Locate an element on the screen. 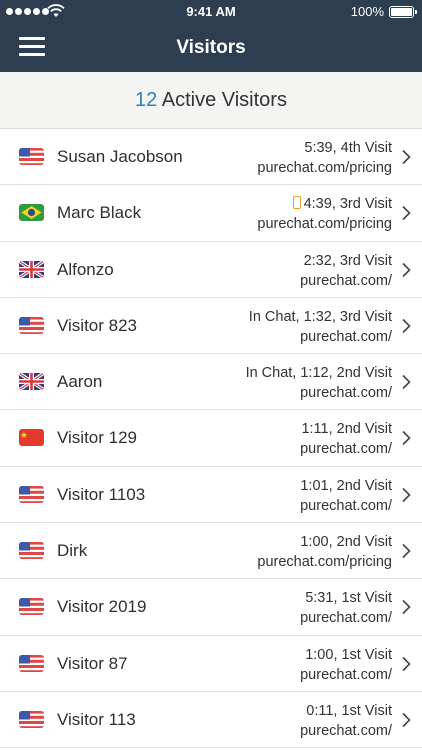  active-visitors-label: Active Visitors is located at coordinates (224, 100).